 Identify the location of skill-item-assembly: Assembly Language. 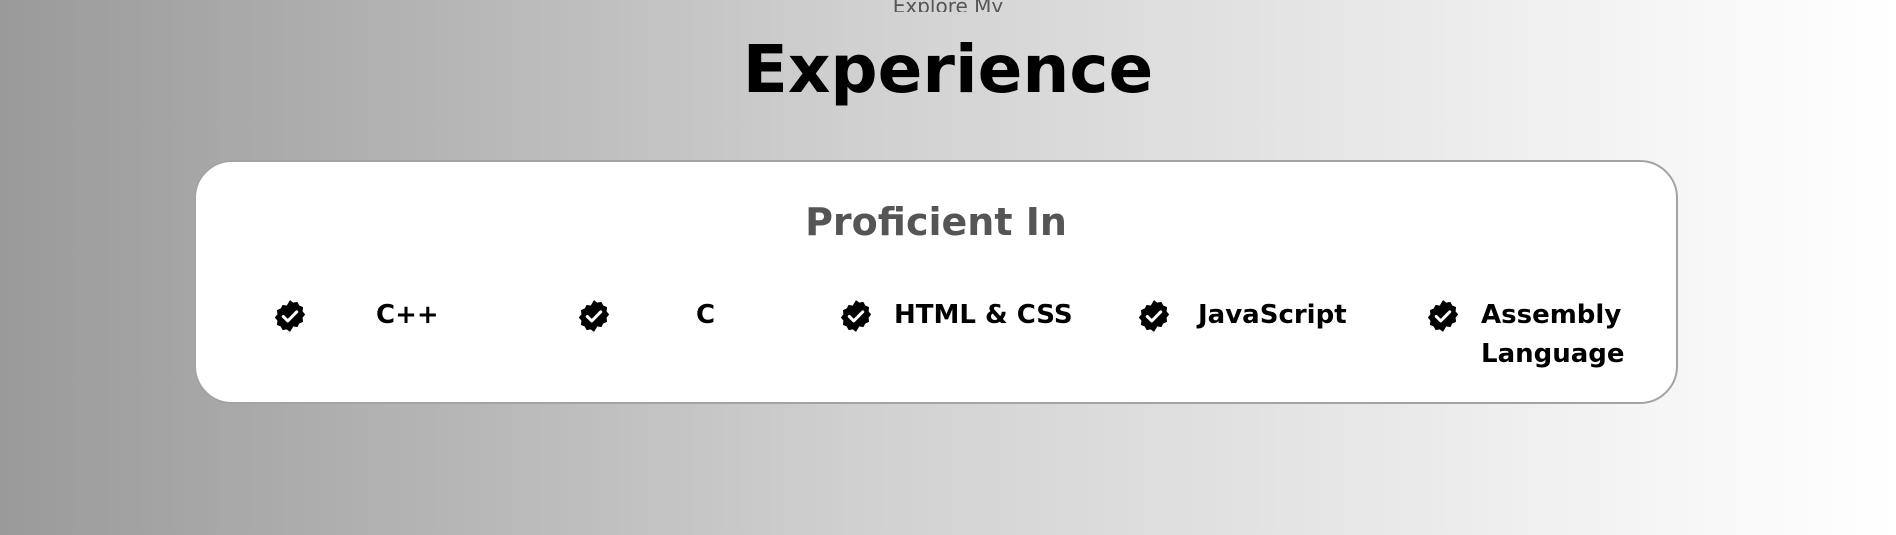
(1528, 335).